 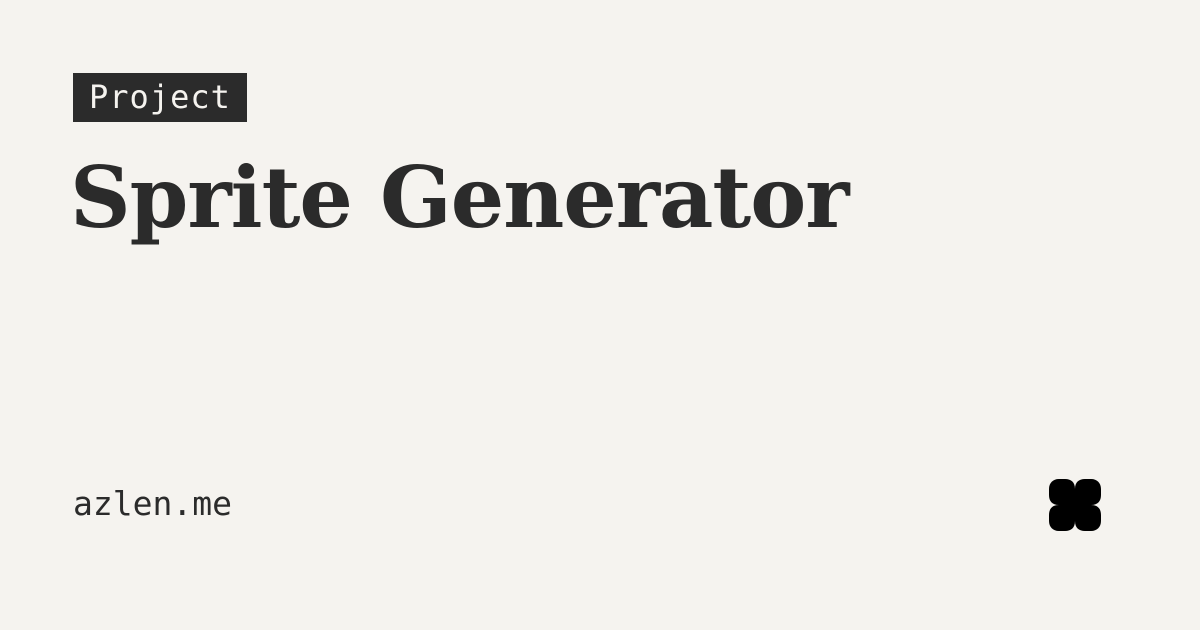 I want to click on page-title: Sprite Generator, so click(x=460, y=197).